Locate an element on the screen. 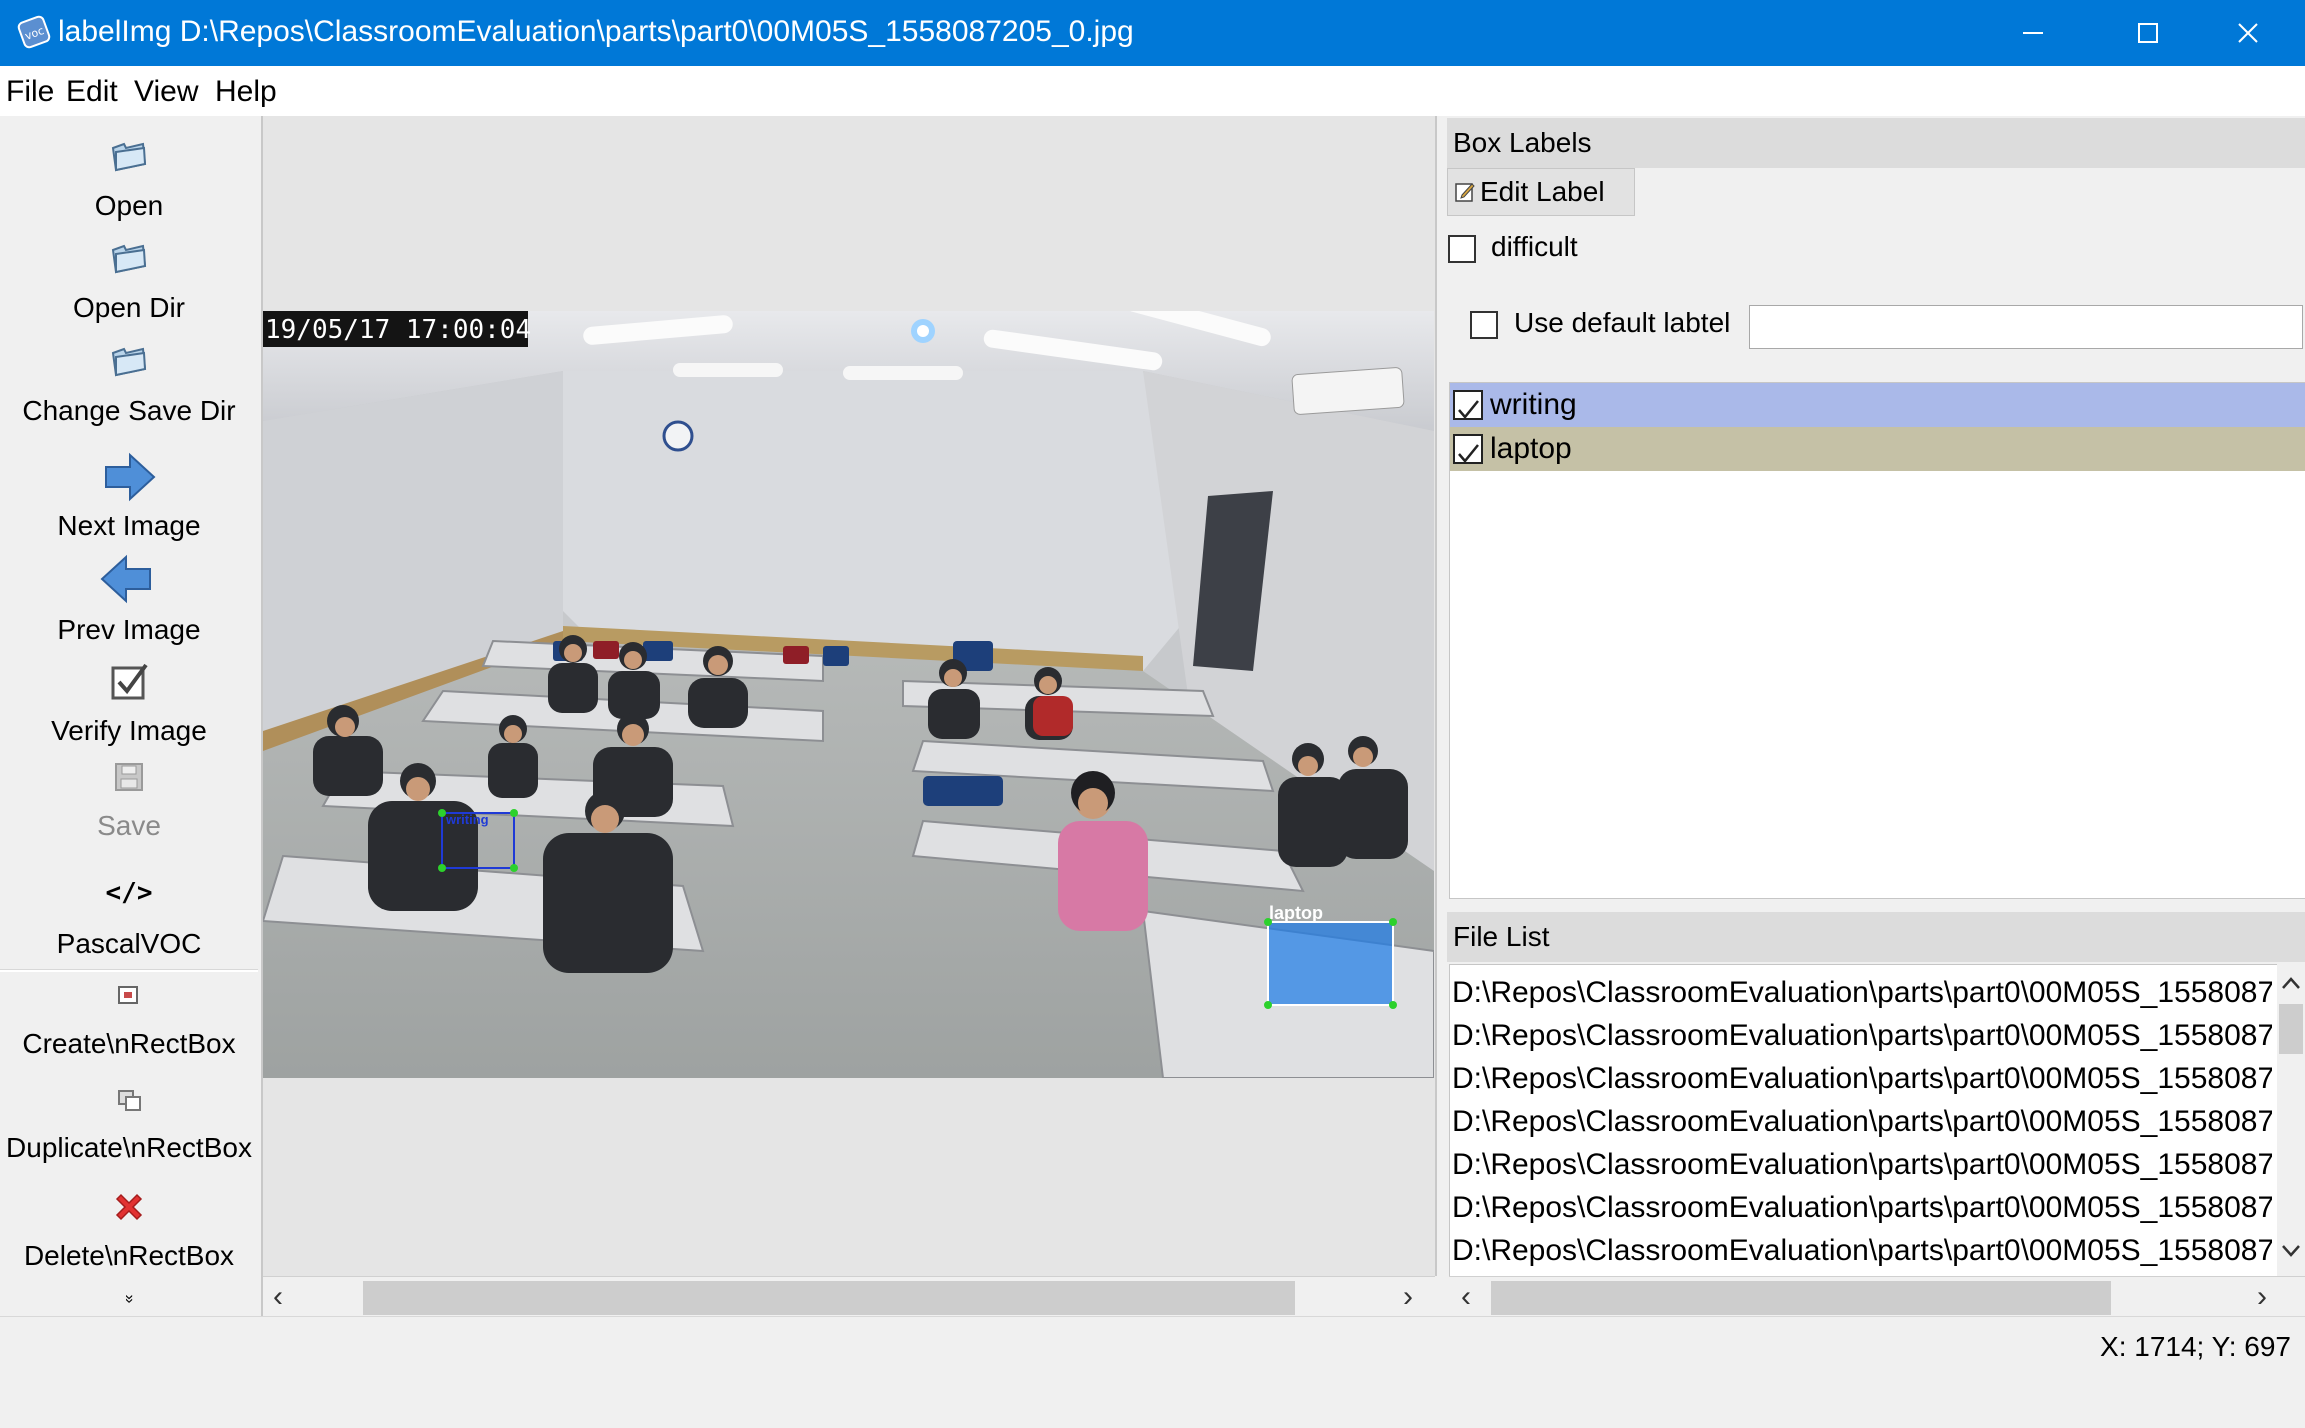 The width and height of the screenshot is (2305, 1428). create-rectbox-label: Create\nRectBox is located at coordinates (129, 1043).